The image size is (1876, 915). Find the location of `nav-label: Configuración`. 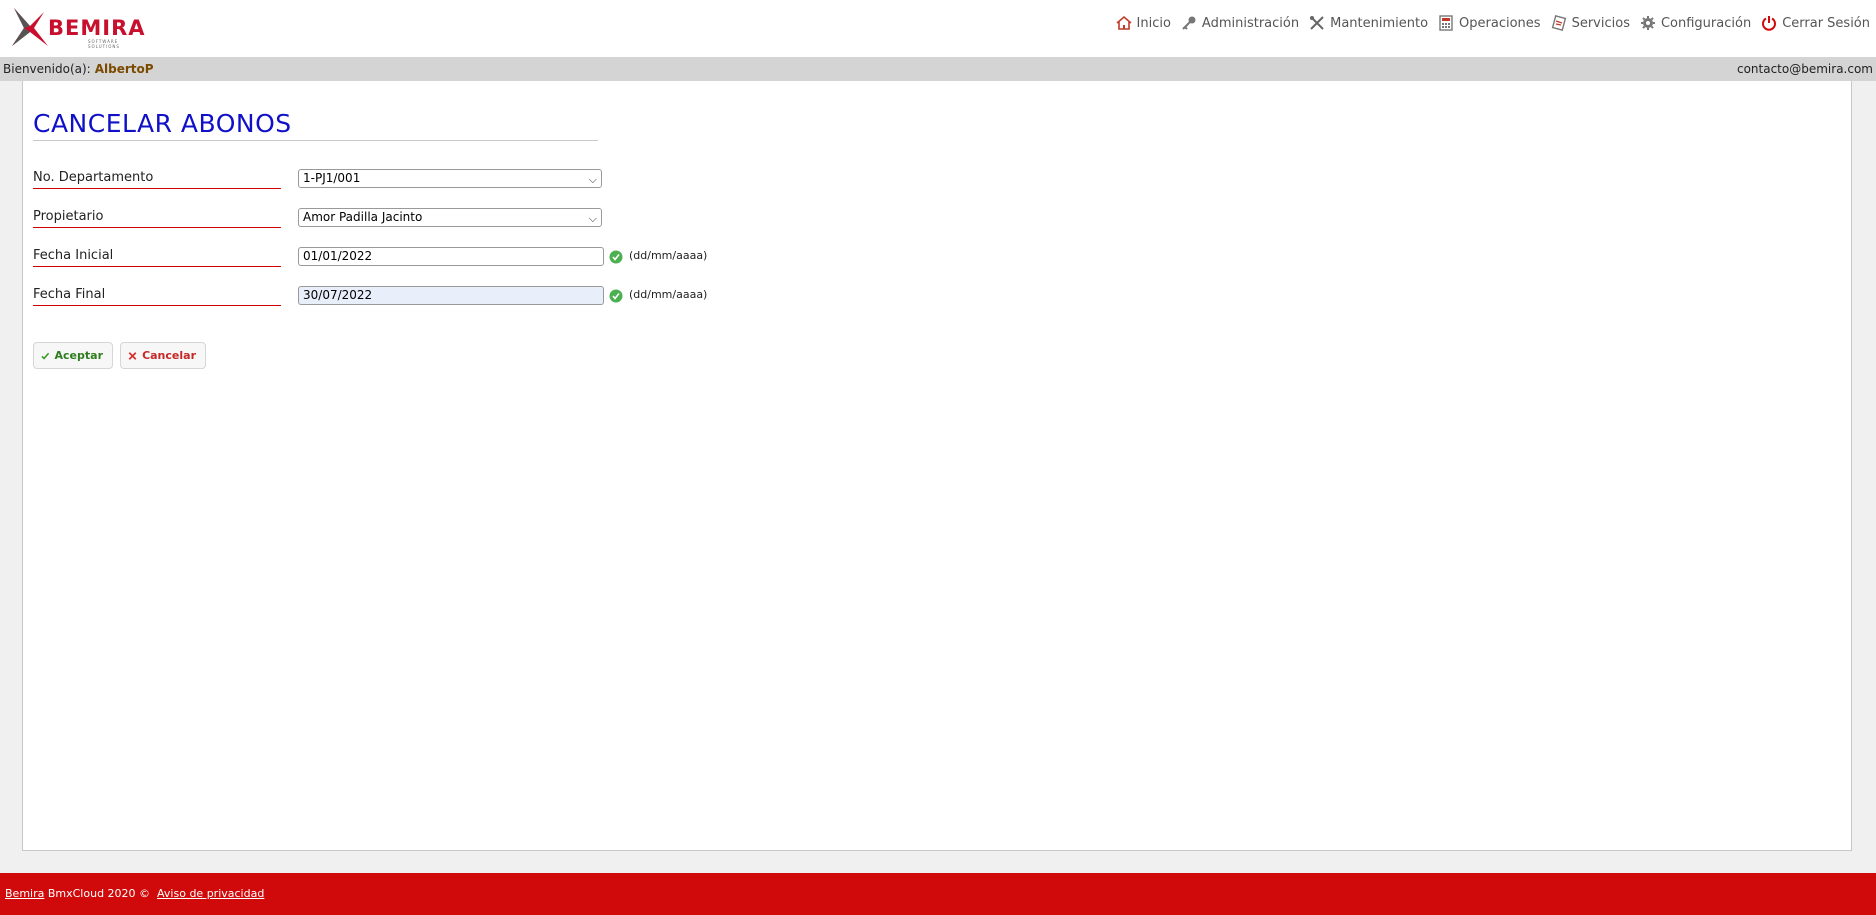

nav-label: Configuración is located at coordinates (1706, 23).